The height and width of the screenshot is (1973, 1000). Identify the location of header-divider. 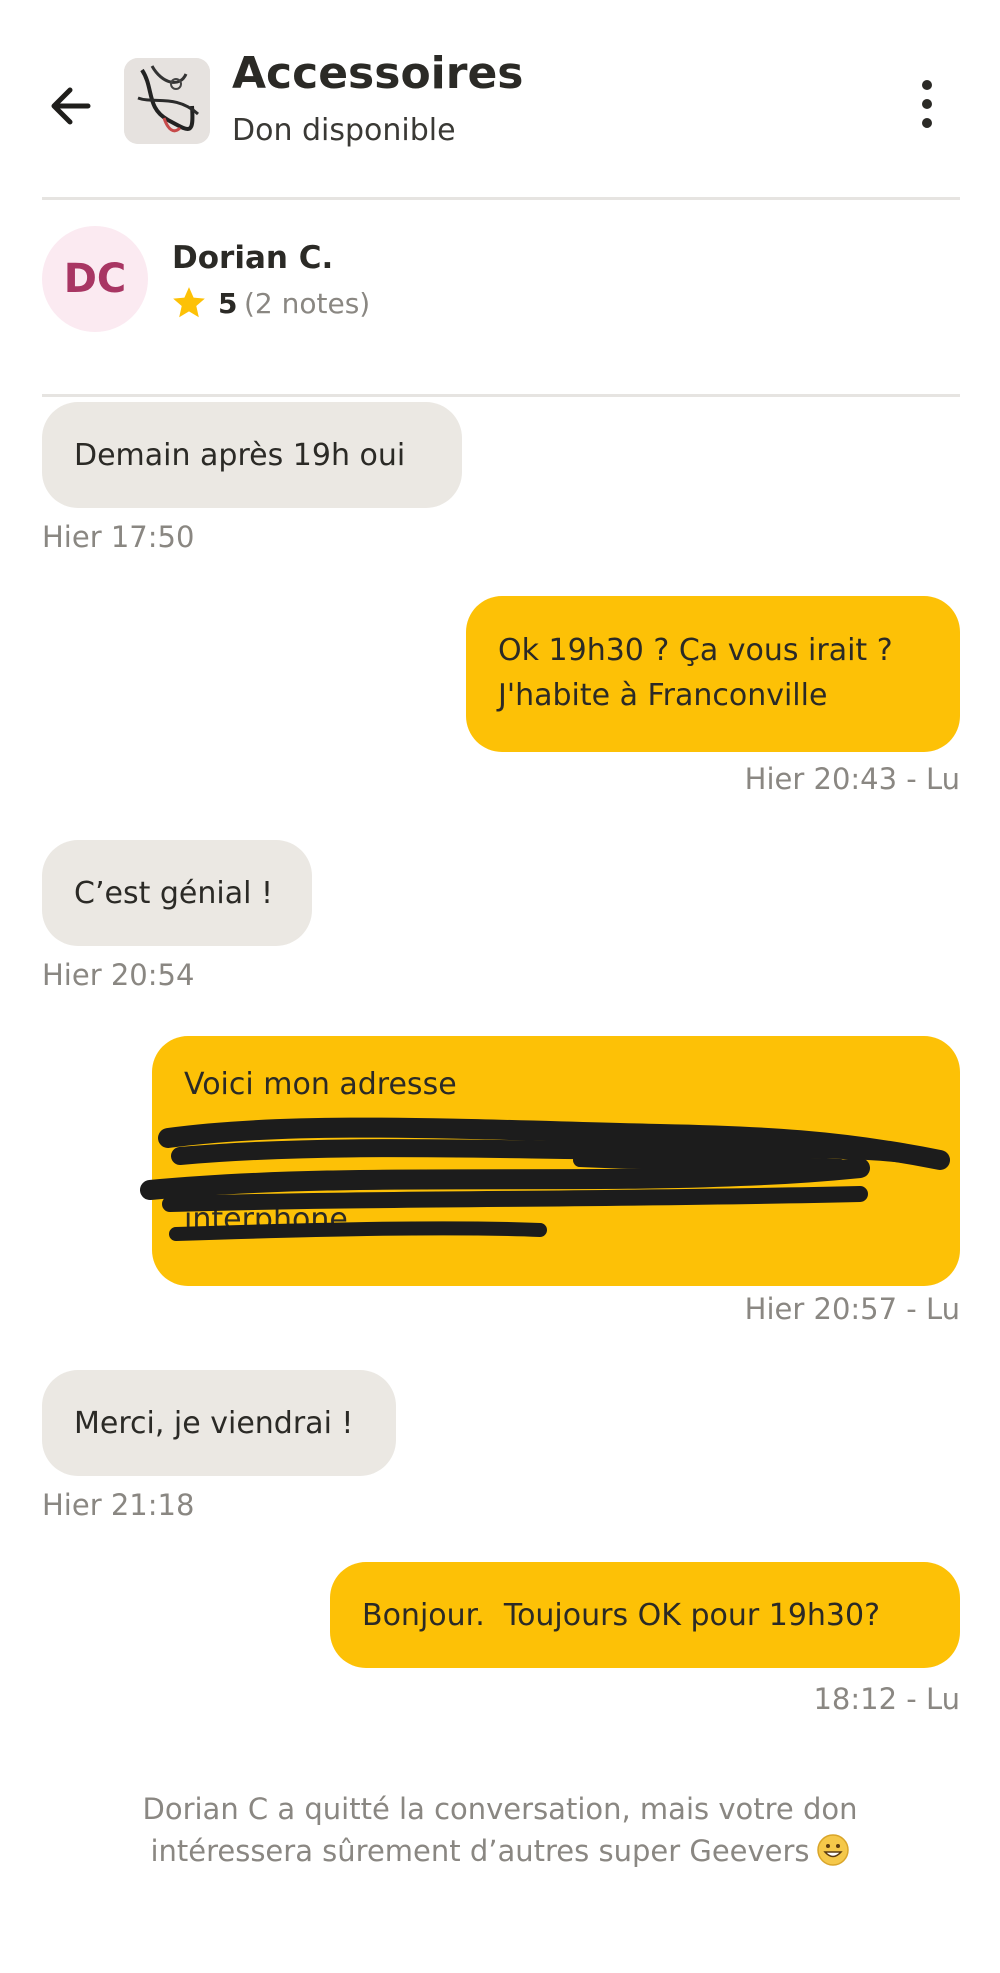
(501, 198).